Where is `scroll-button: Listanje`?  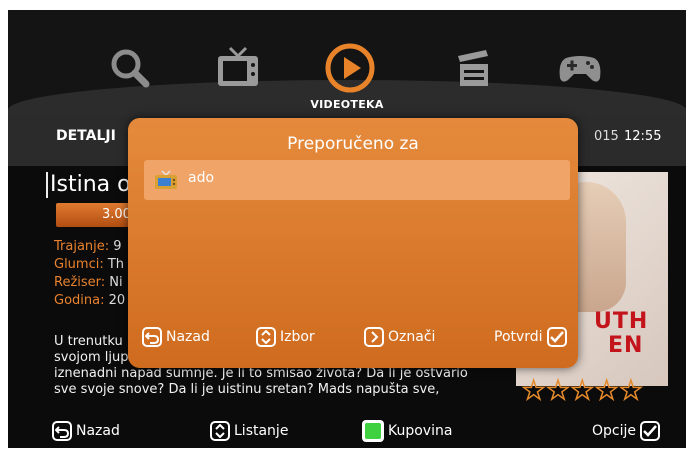
scroll-button: Listanje is located at coordinates (249, 431).